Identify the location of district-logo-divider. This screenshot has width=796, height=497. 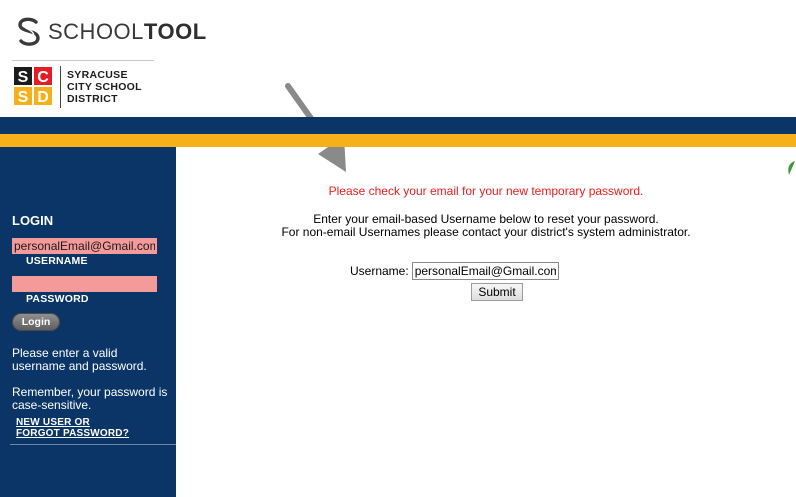
(60, 87).